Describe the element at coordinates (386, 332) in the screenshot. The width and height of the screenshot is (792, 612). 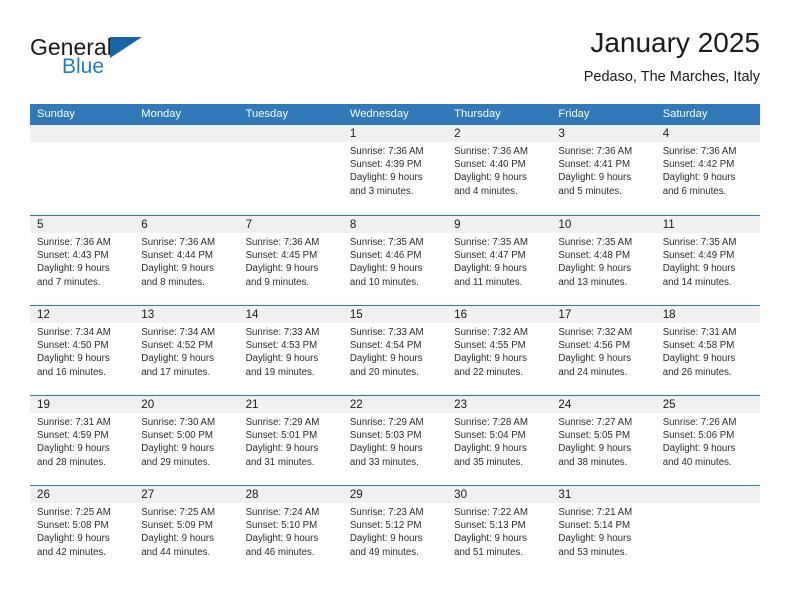
I see `sunrise-line: Sunrise: 7:33 AM` at that location.